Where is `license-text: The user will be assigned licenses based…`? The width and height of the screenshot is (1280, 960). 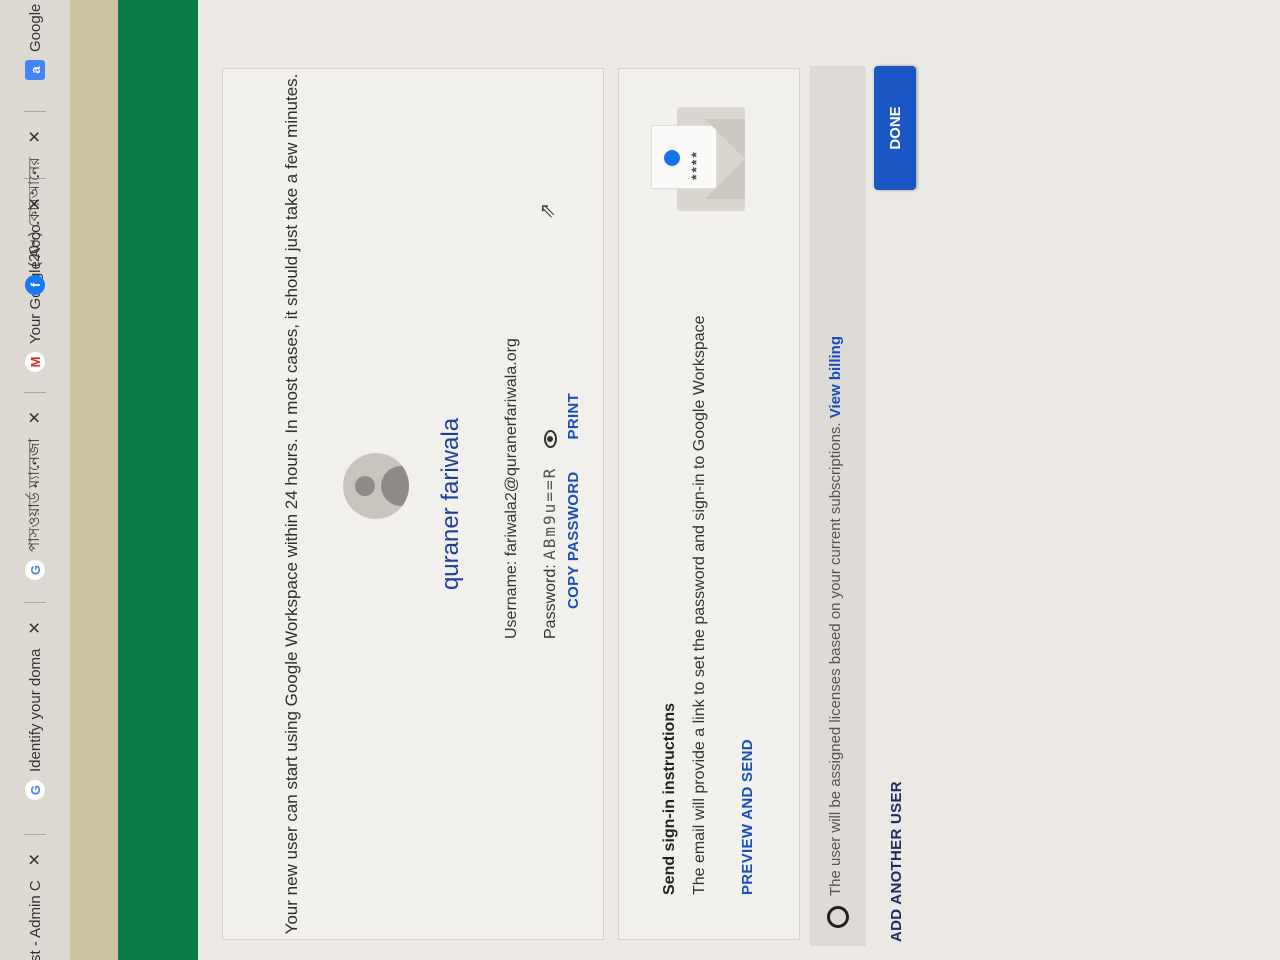 license-text: The user will be assigned licenses based… is located at coordinates (835, 659).